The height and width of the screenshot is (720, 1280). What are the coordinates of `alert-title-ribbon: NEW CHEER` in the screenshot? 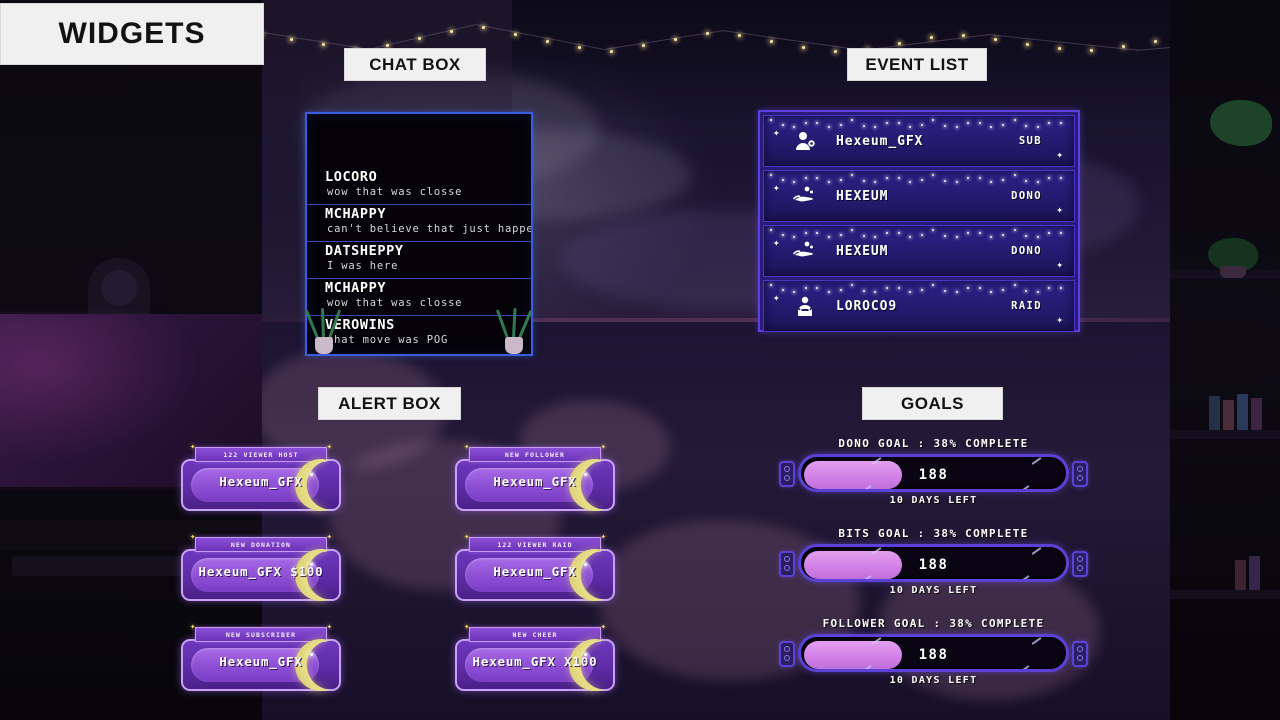 It's located at (535, 634).